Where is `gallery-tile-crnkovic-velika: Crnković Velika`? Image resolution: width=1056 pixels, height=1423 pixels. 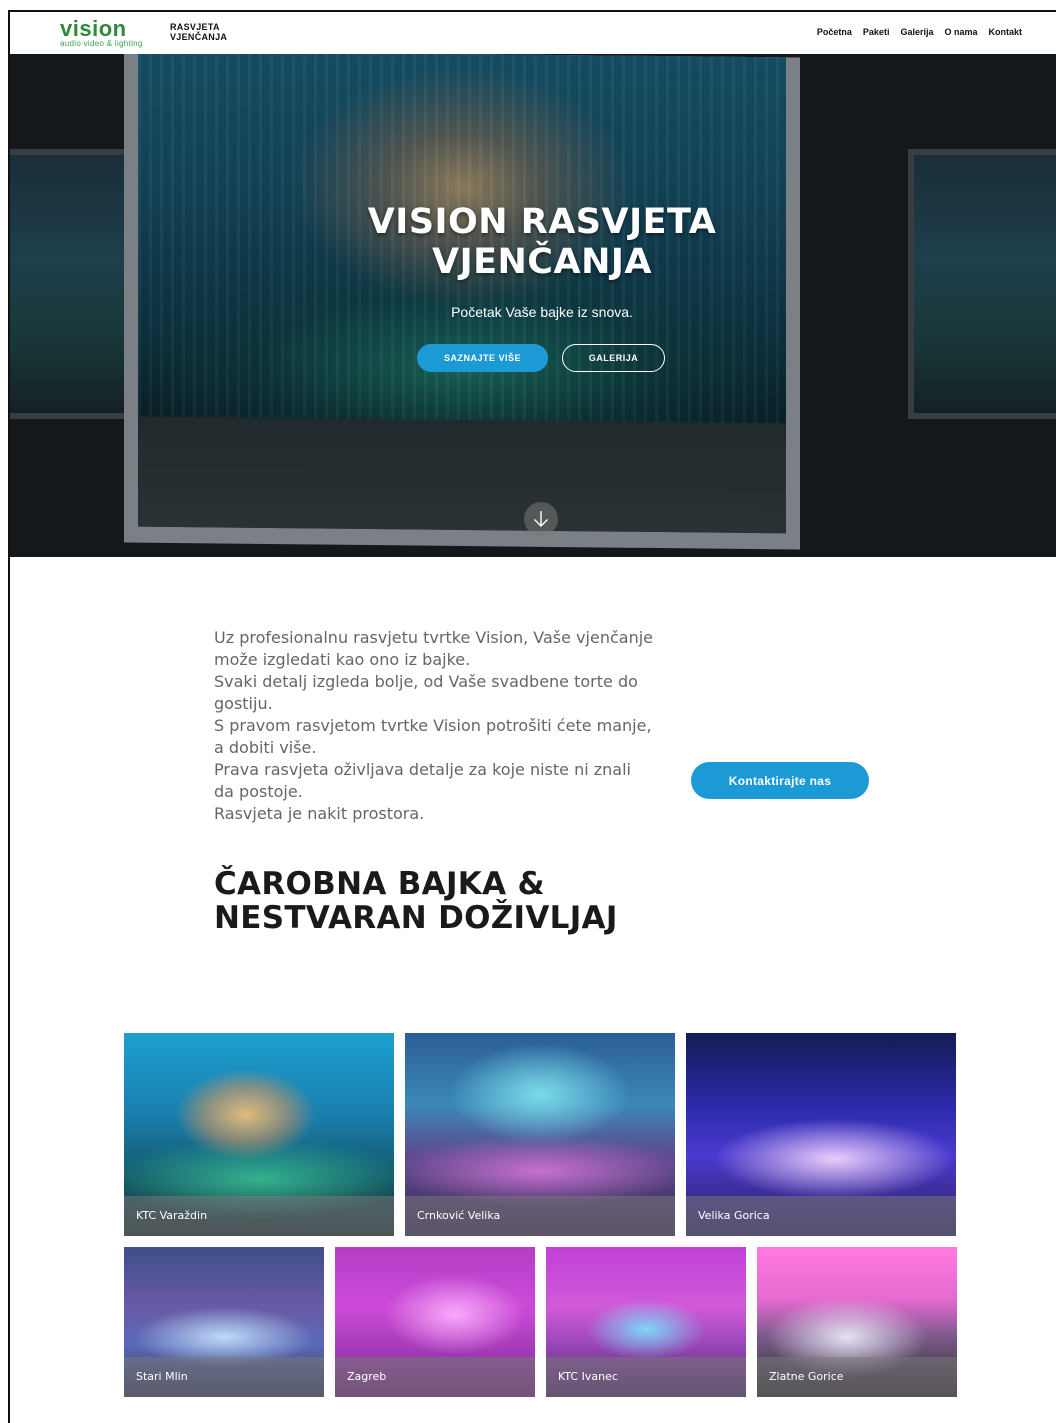 gallery-tile-crnkovic-velika: Crnković Velika is located at coordinates (540, 1134).